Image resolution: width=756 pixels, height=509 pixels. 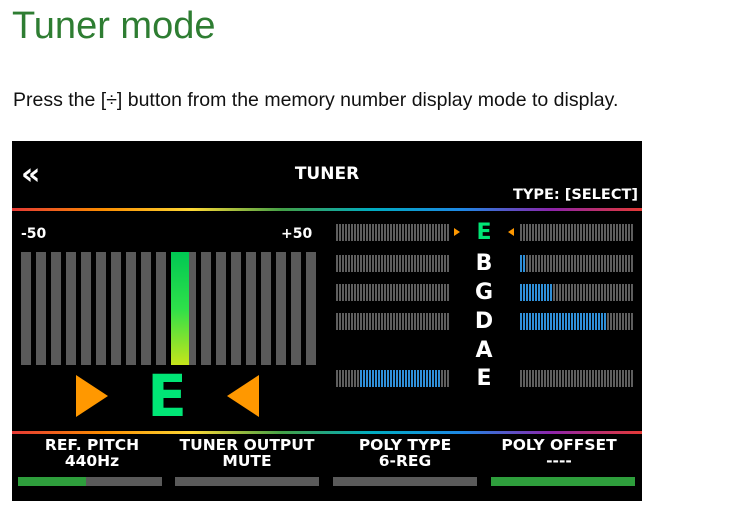 I want to click on param-2: POLY TYPE 6-REG, so click(x=405, y=453).